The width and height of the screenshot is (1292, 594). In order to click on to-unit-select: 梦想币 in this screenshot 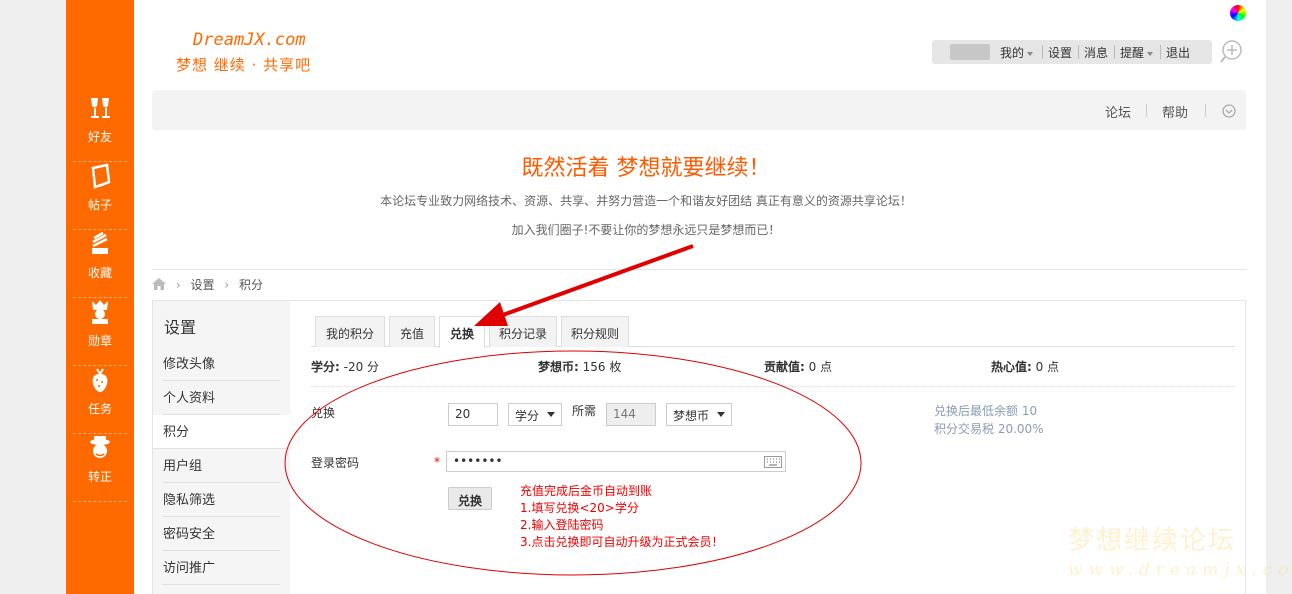, I will do `click(699, 414)`.